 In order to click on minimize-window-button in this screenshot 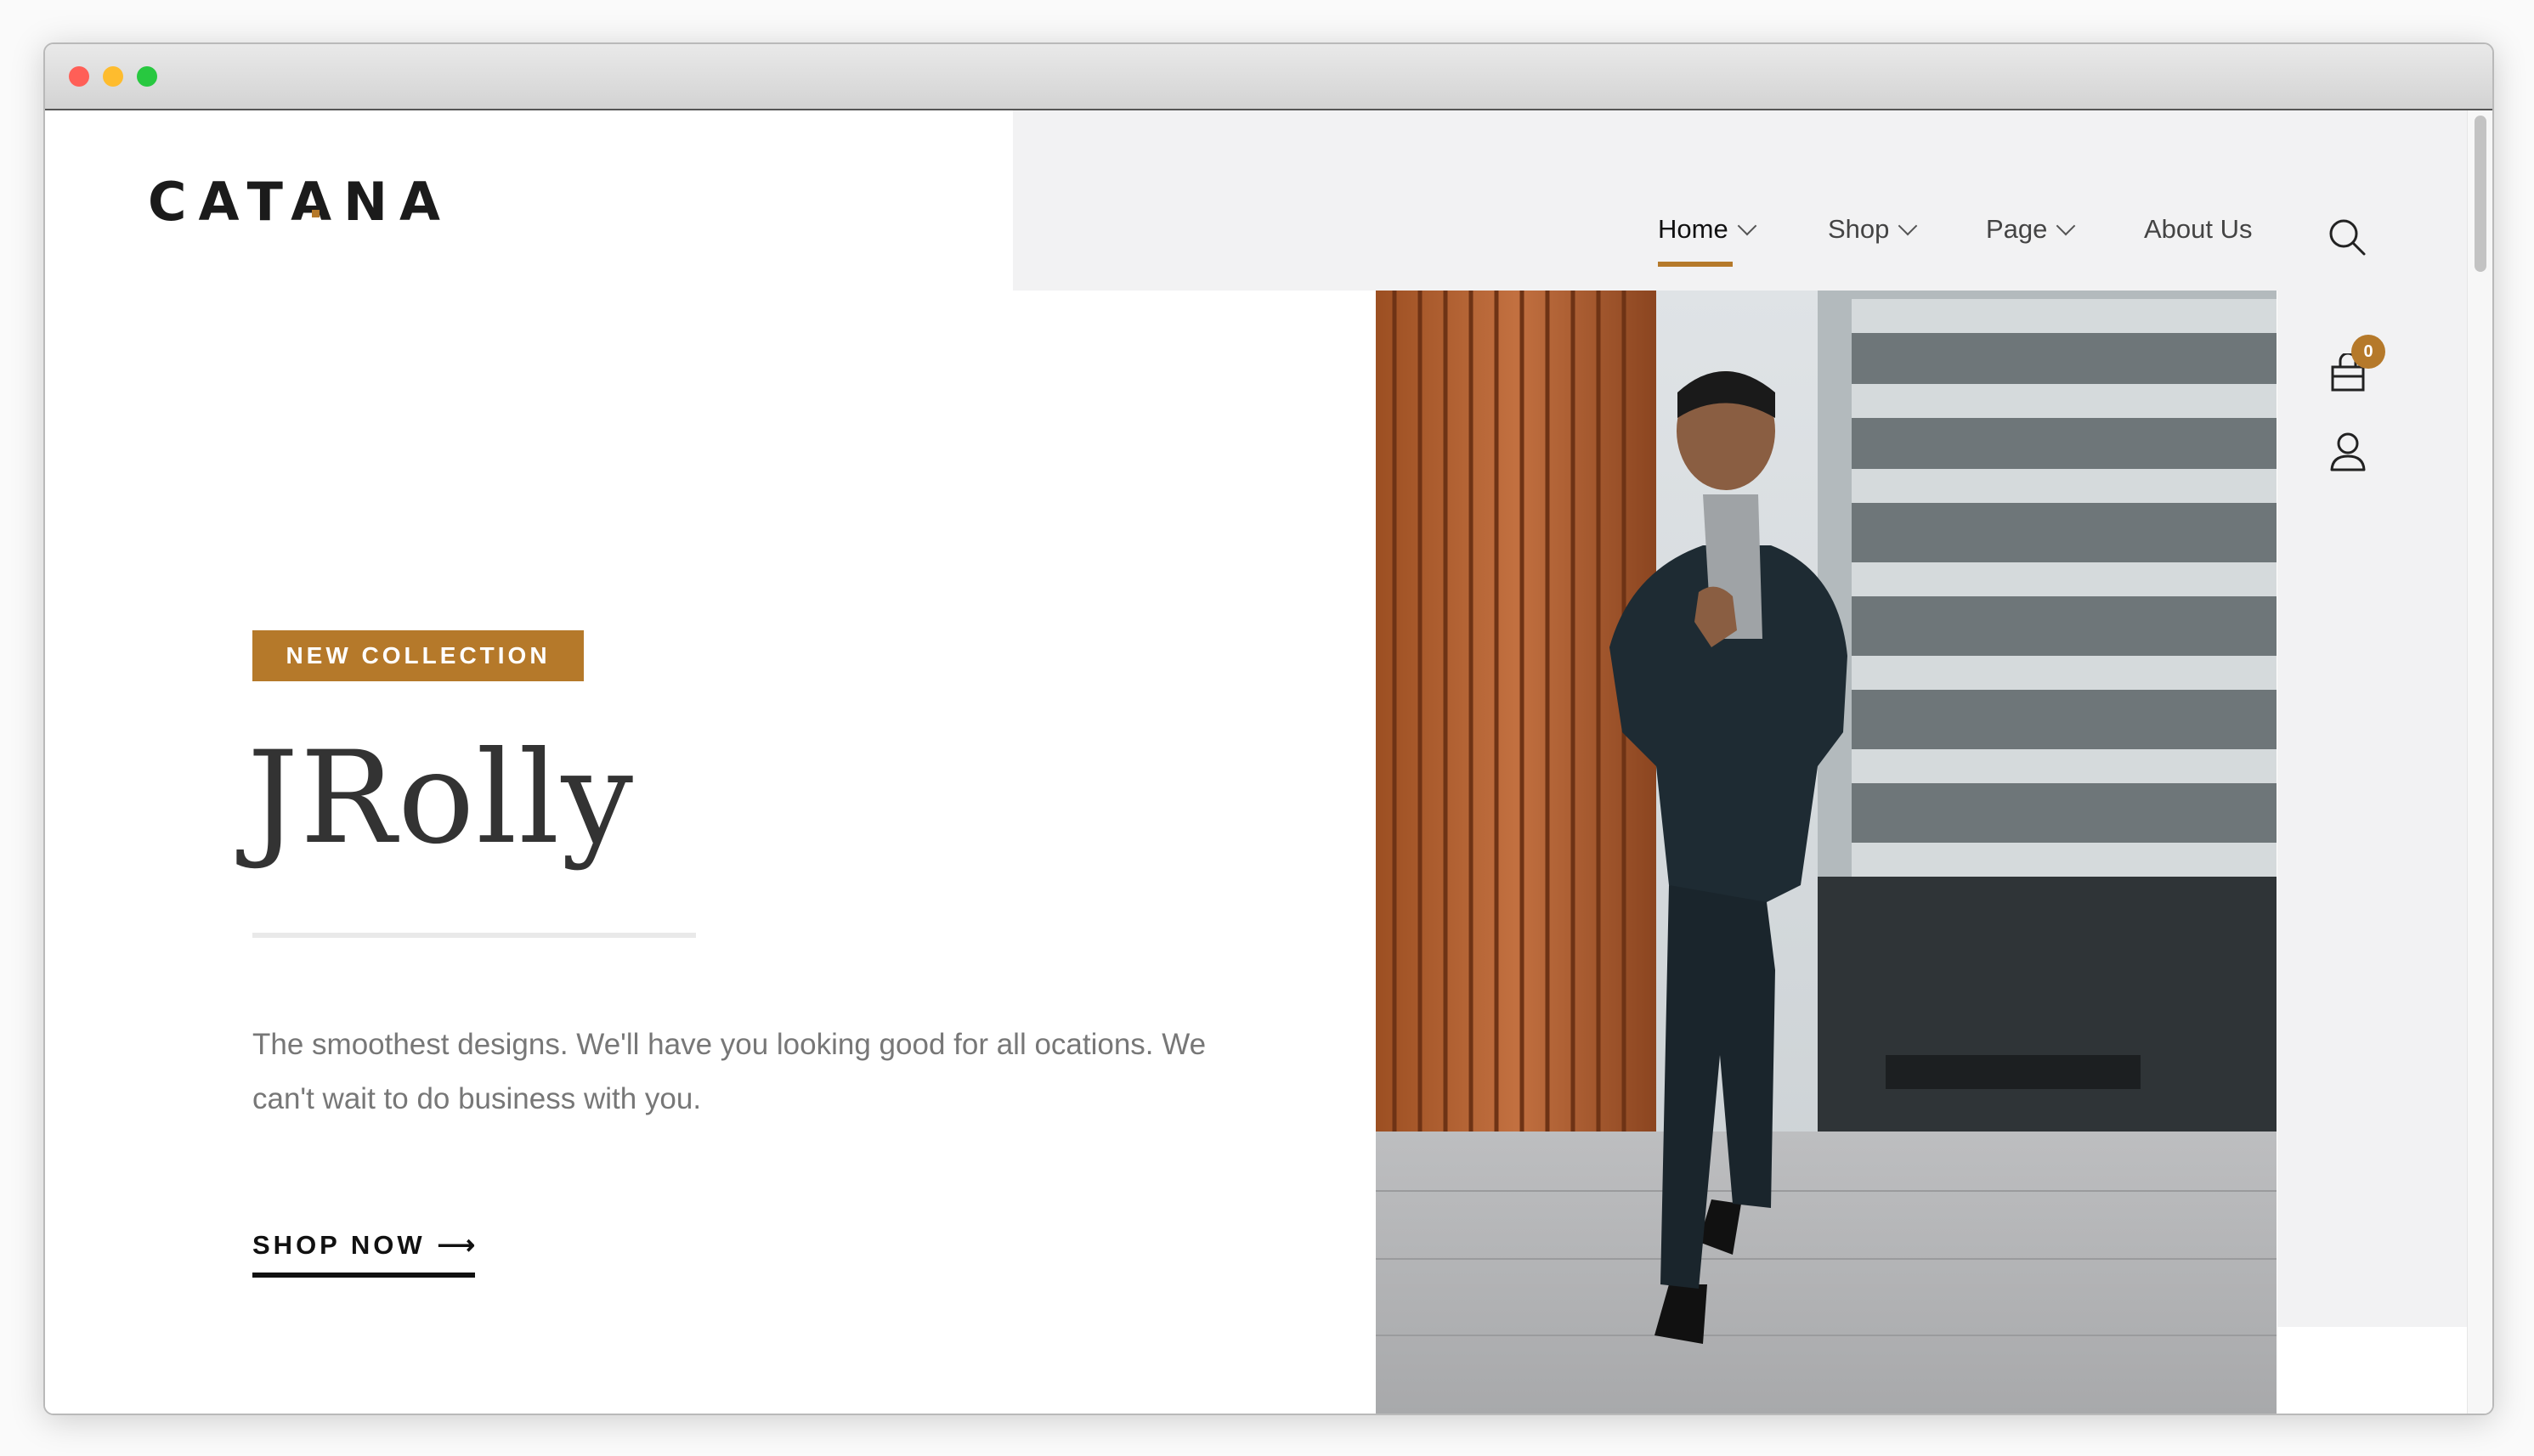, I will do `click(113, 76)`.